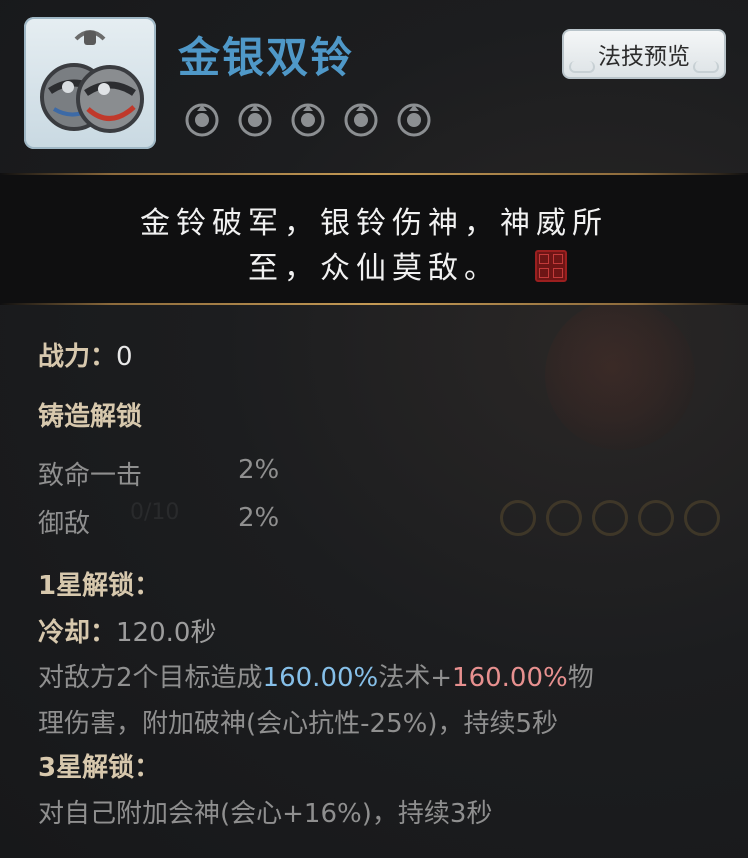  I want to click on star1-desc-line-2: 理伤害，附加破神(会心抗性-25%)，持续5秒, so click(298, 724).